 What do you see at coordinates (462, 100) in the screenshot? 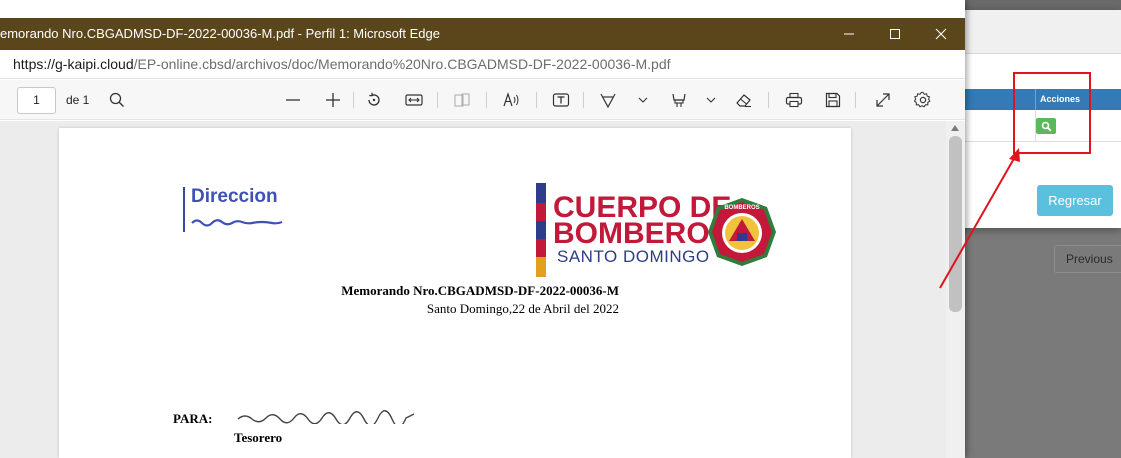
I see `two-page-icon` at bounding box center [462, 100].